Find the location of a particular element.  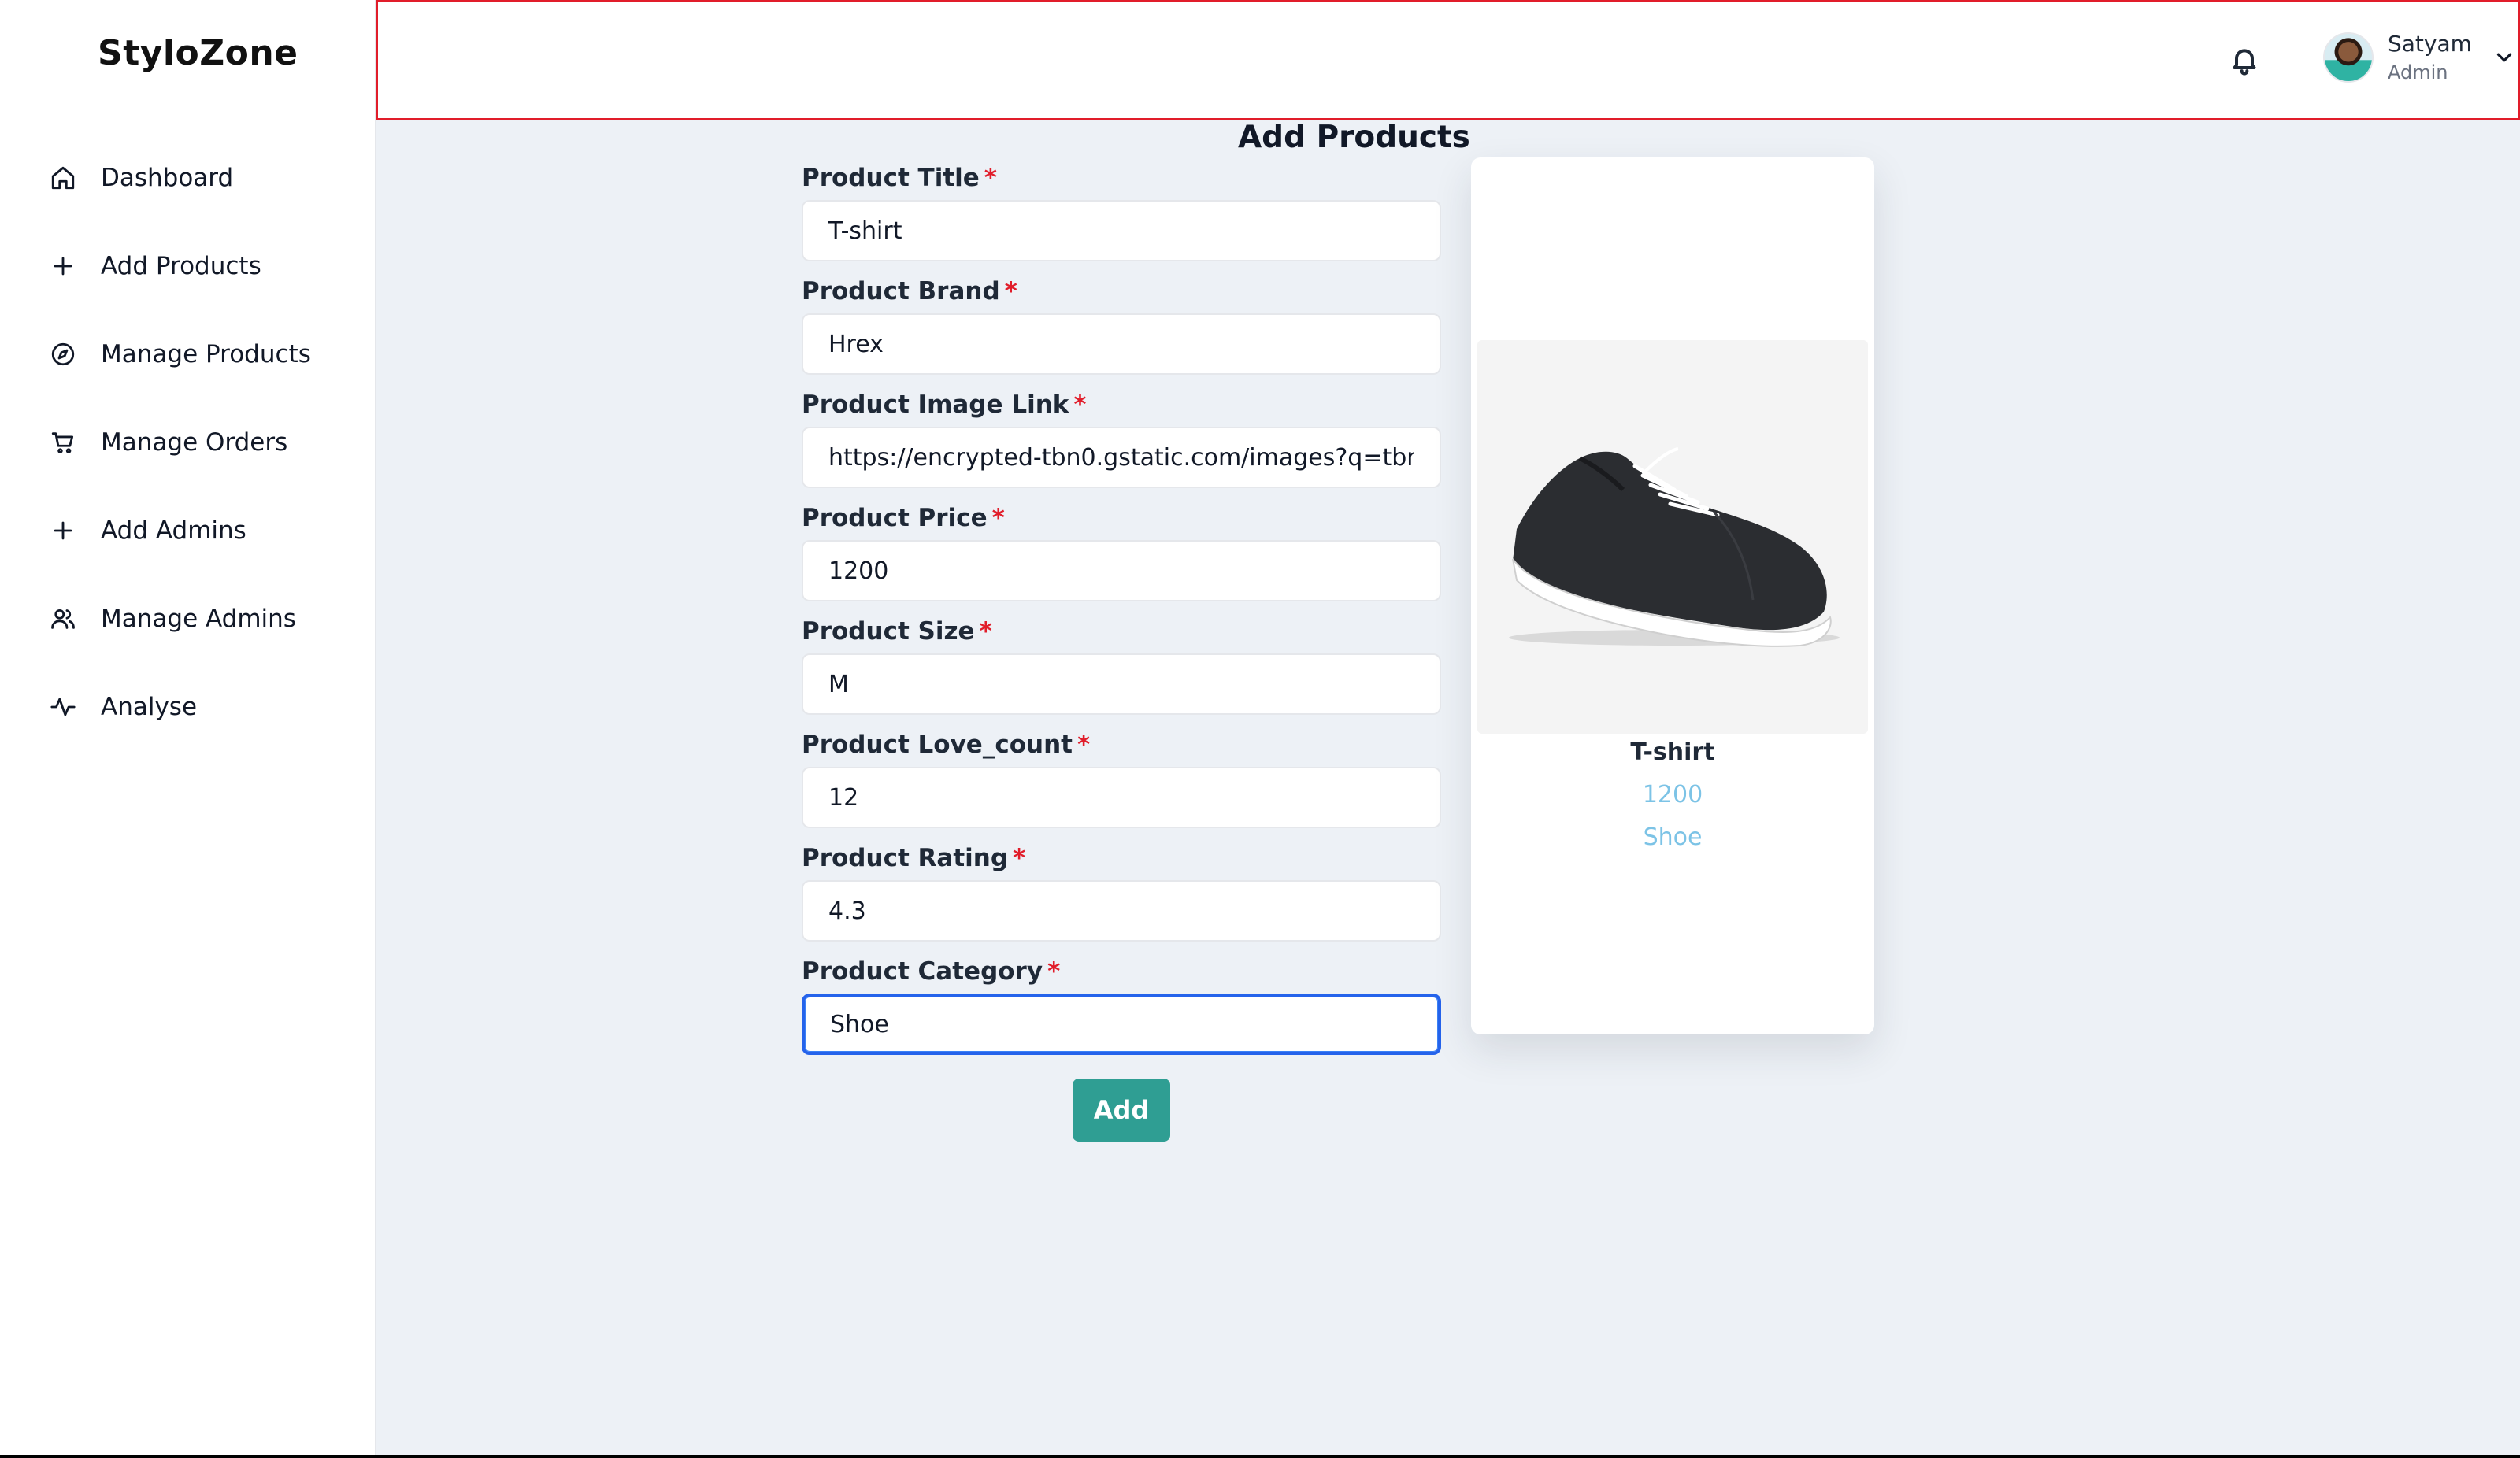

sidebar-item-label: Add Products is located at coordinates (181, 266).